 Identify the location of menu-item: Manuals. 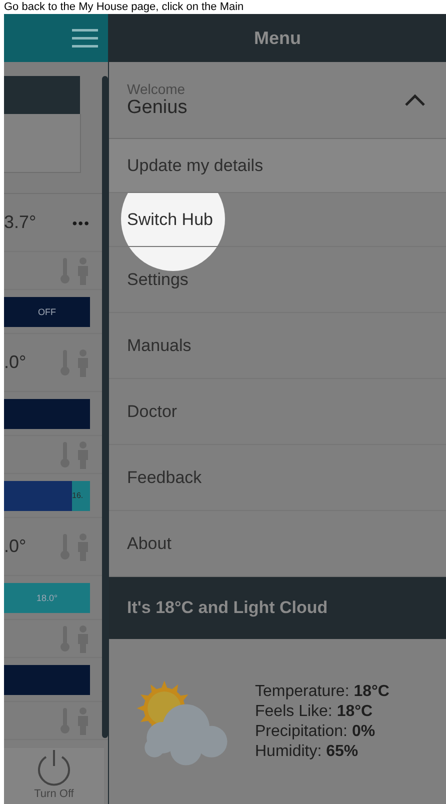
(277, 346).